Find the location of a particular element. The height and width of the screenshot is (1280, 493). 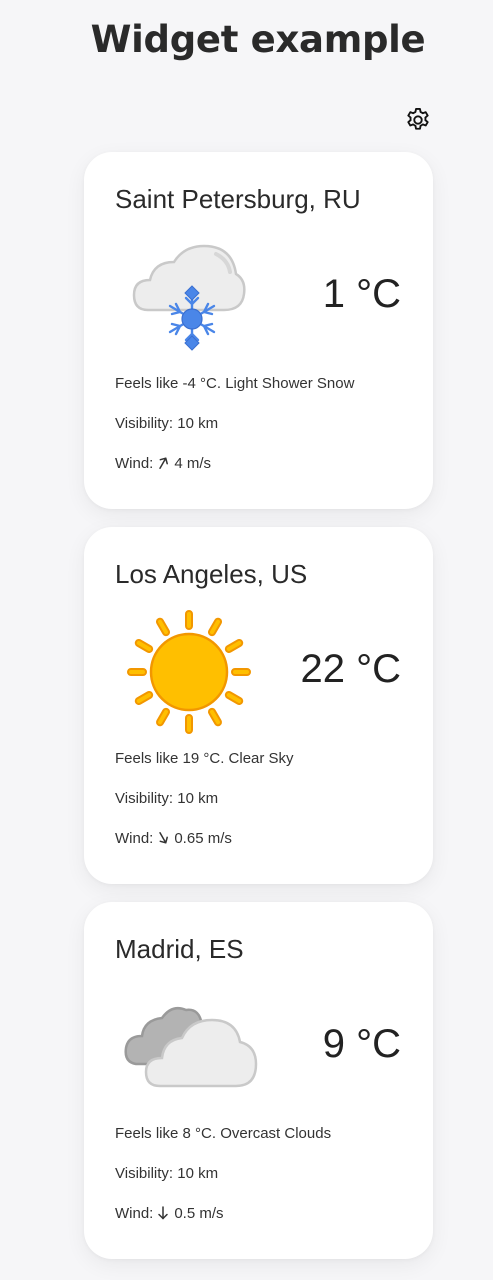

wind-speed: 4 m/s is located at coordinates (193, 463).